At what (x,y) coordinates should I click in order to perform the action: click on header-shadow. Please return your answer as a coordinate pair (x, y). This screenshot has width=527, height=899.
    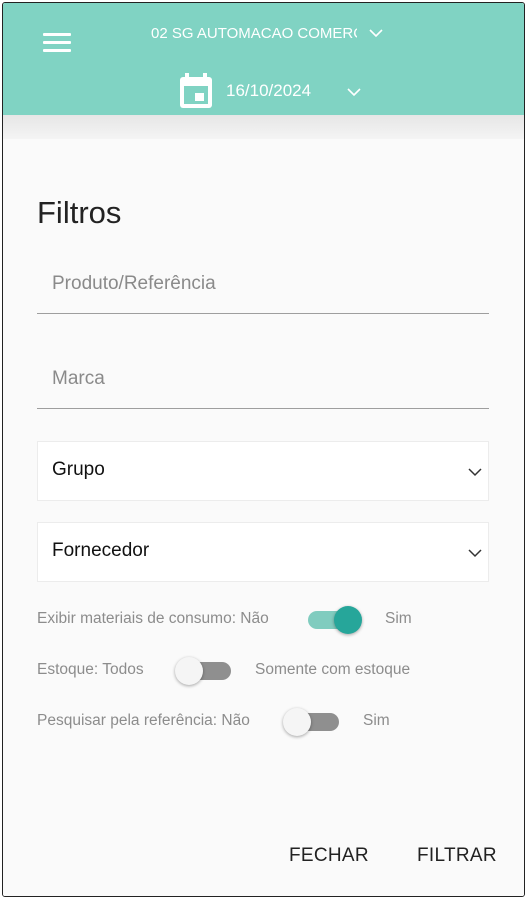
    Looking at the image, I should click on (263, 127).